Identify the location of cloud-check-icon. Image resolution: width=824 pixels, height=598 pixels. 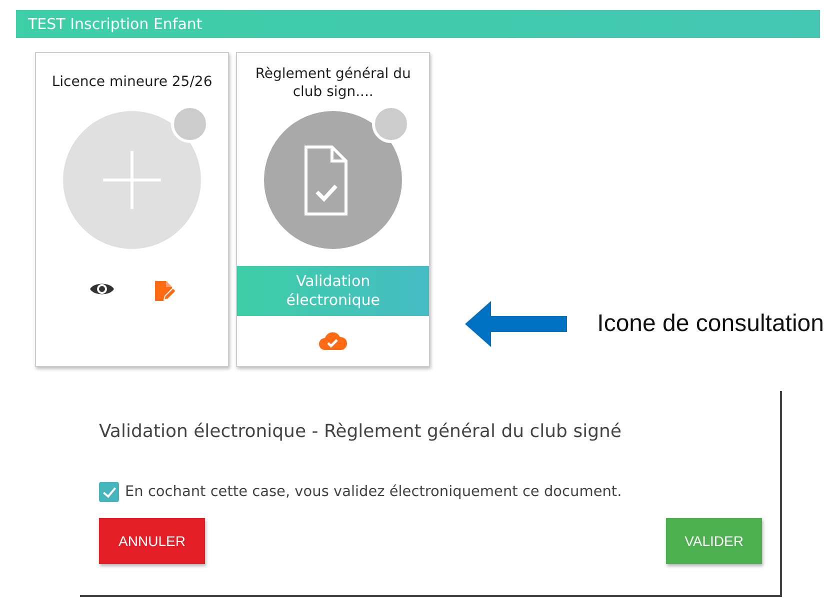
(333, 341).